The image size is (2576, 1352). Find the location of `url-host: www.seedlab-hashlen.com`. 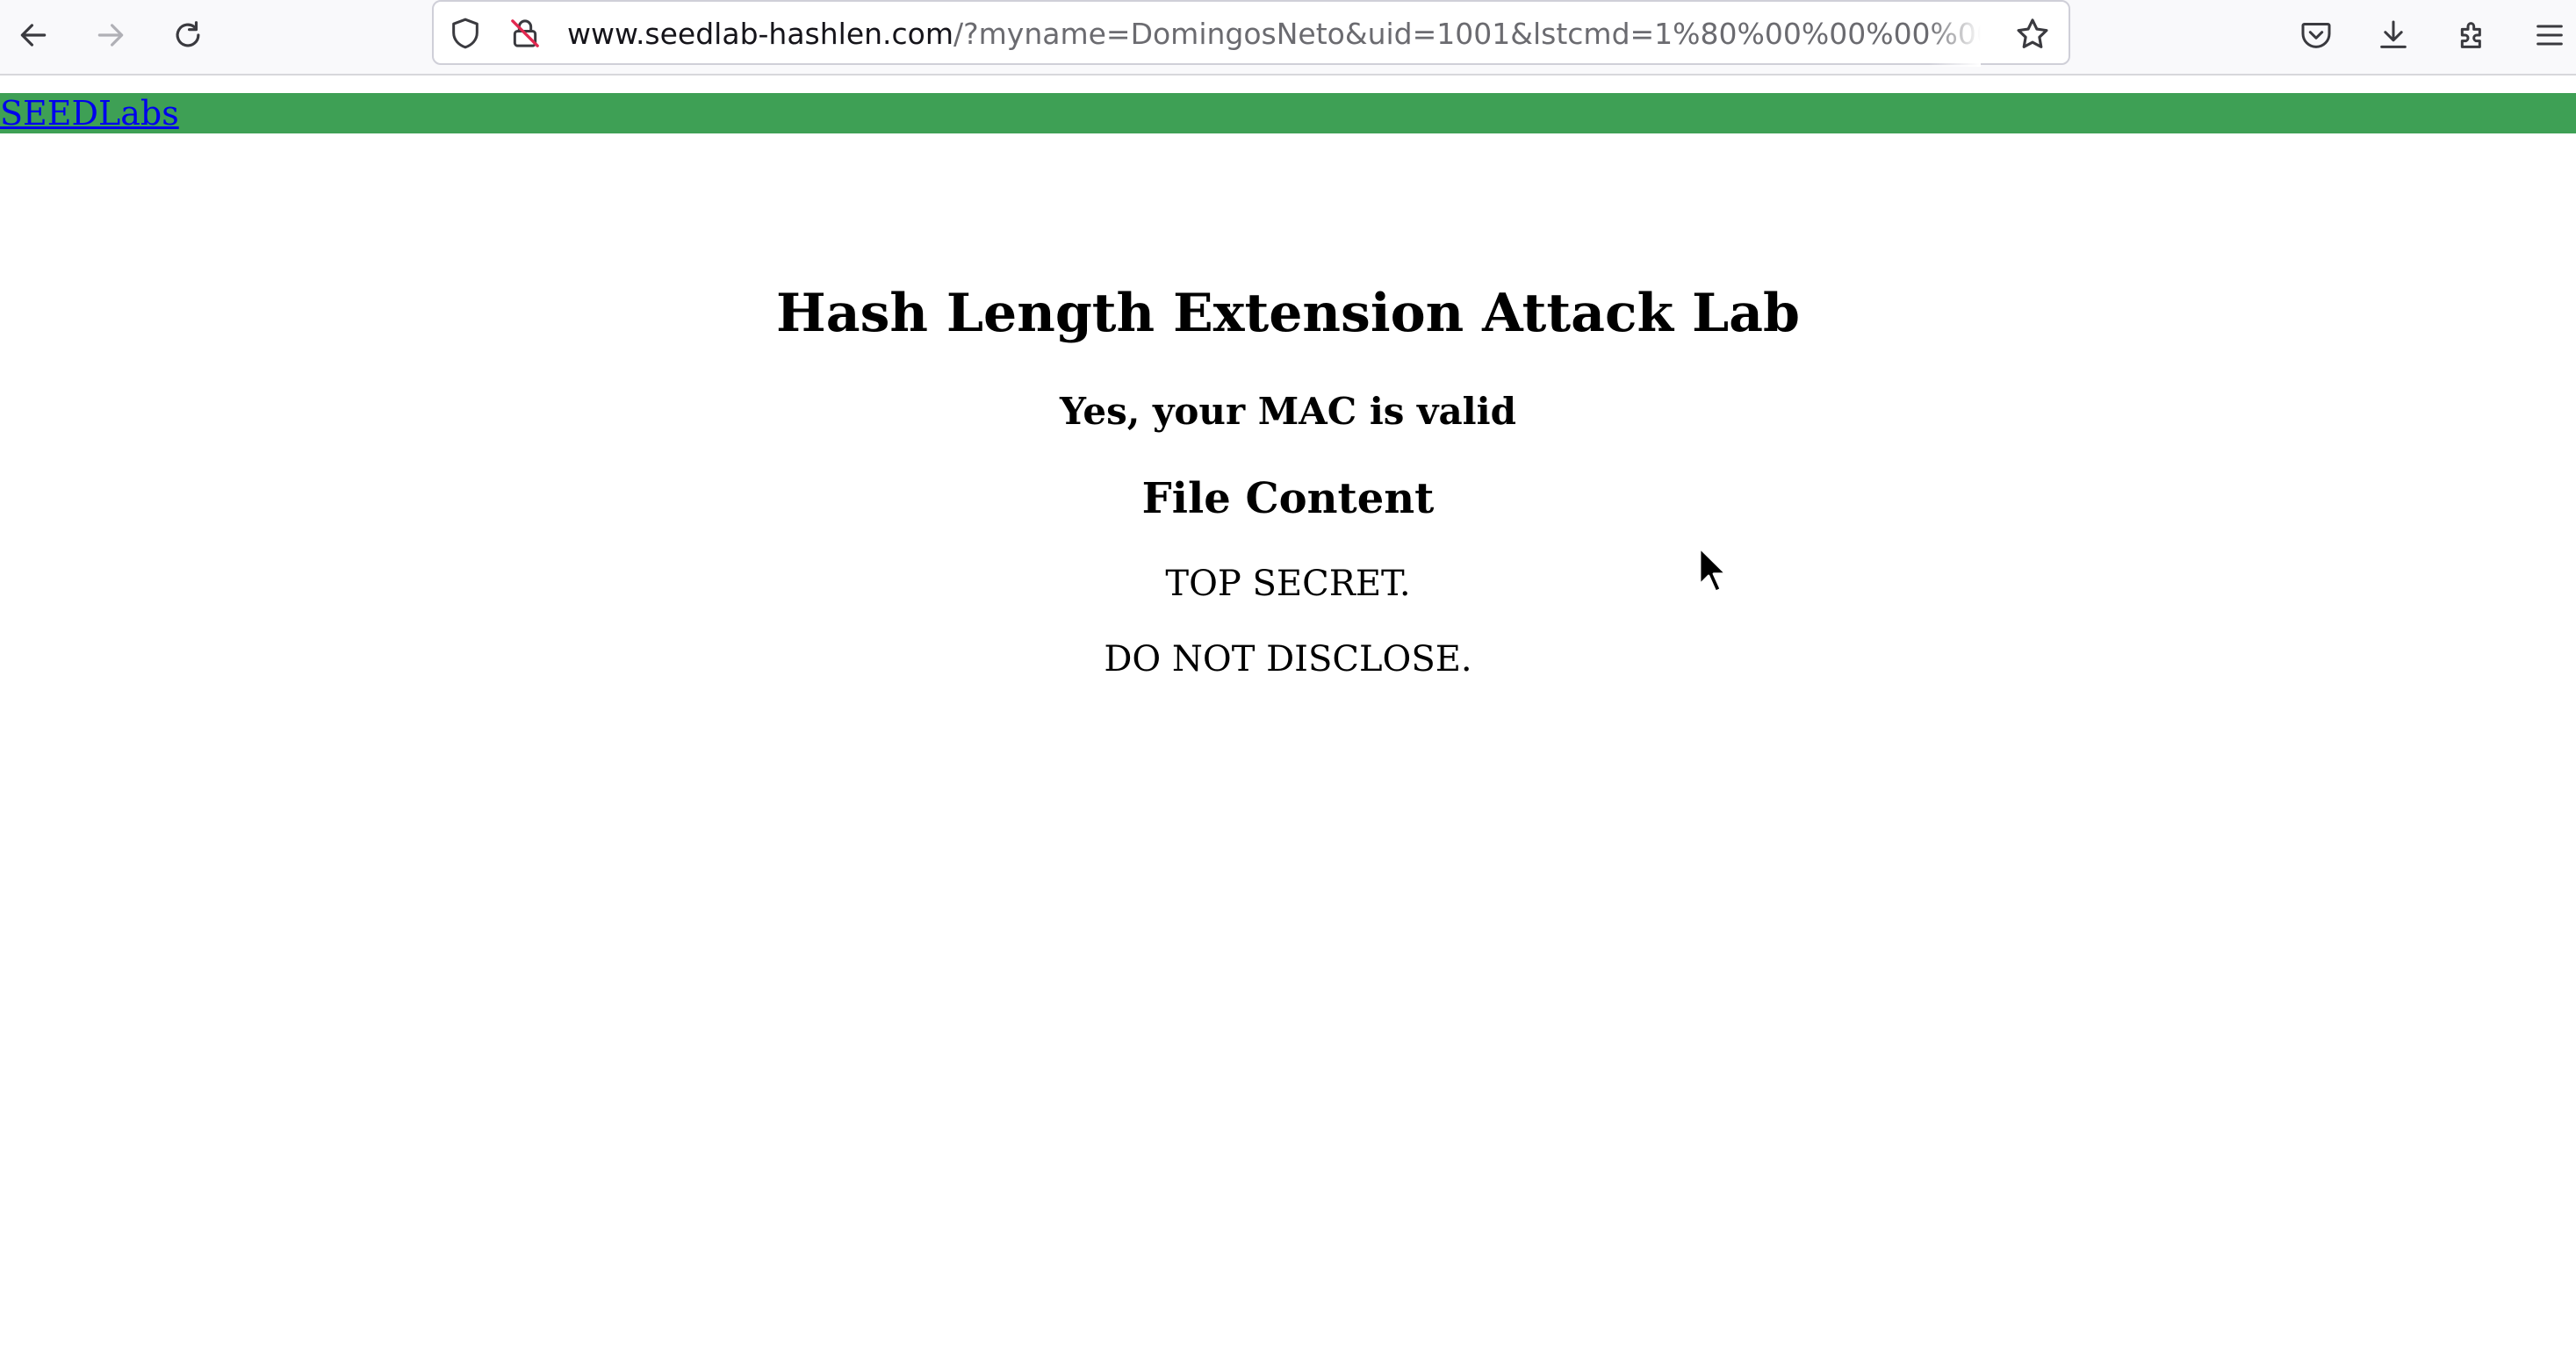

url-host: www.seedlab-hashlen.com is located at coordinates (760, 34).